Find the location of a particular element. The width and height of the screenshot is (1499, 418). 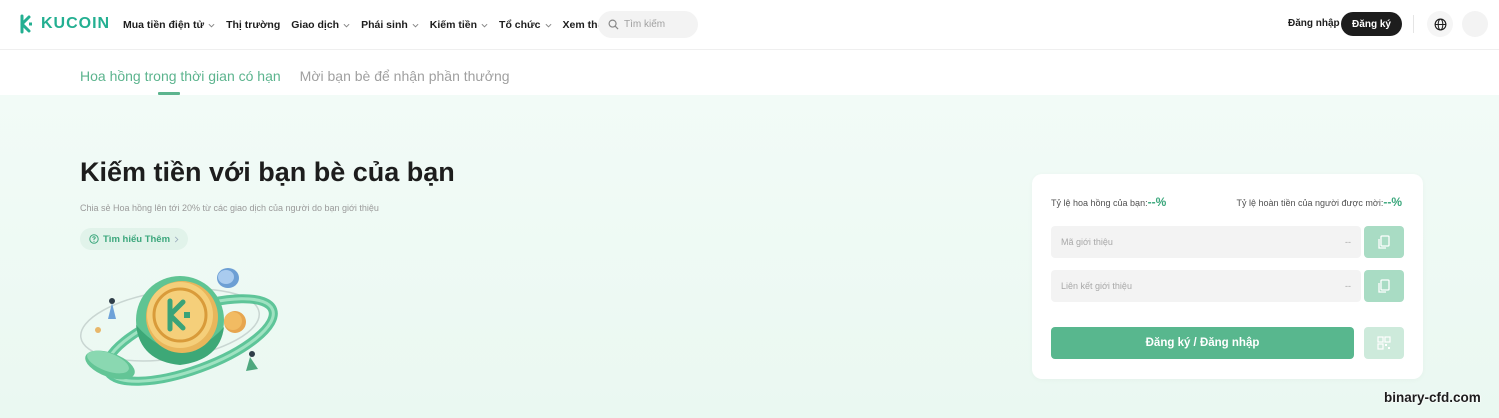

search-input is located at coordinates (656, 24).